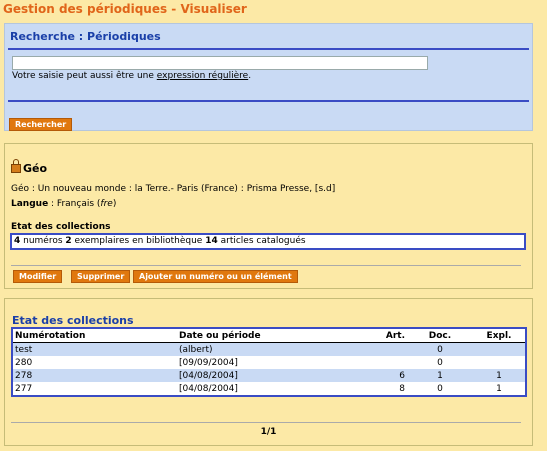 The width and height of the screenshot is (547, 451). I want to click on search-hint-suffix: ., so click(250, 76).